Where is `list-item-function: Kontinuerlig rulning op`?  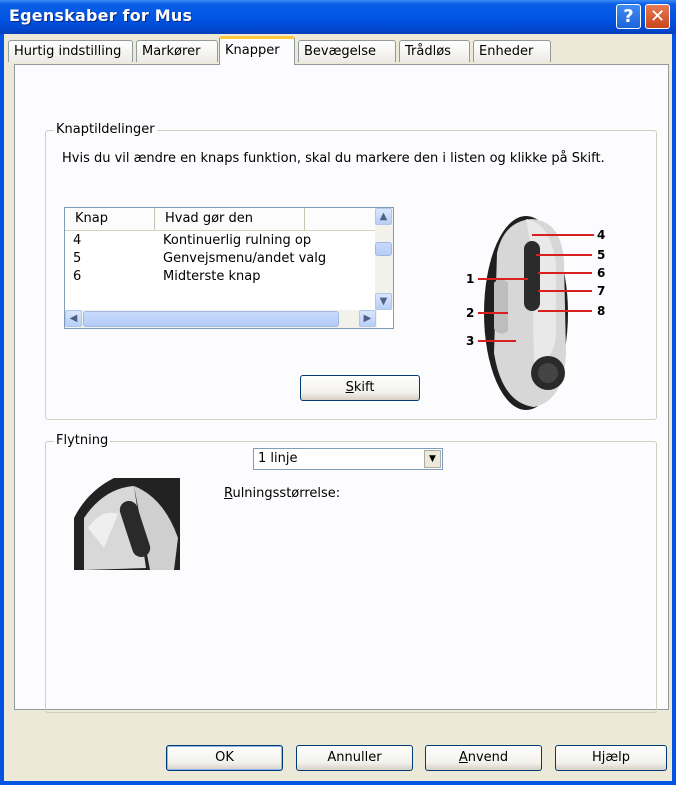
list-item-function: Kontinuerlig rulning op is located at coordinates (237, 240).